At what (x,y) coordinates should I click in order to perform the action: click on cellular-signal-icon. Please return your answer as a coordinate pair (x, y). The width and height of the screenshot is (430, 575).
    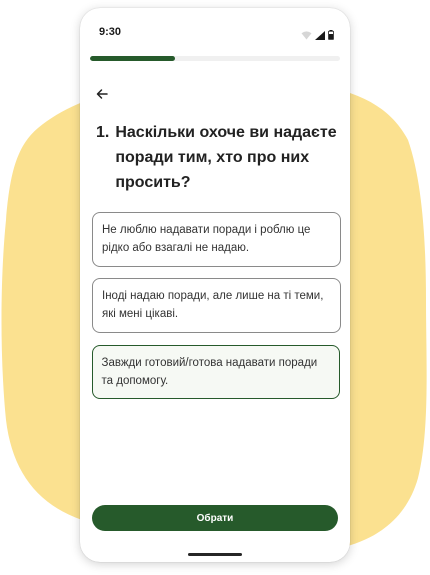
    Looking at the image, I should click on (320, 36).